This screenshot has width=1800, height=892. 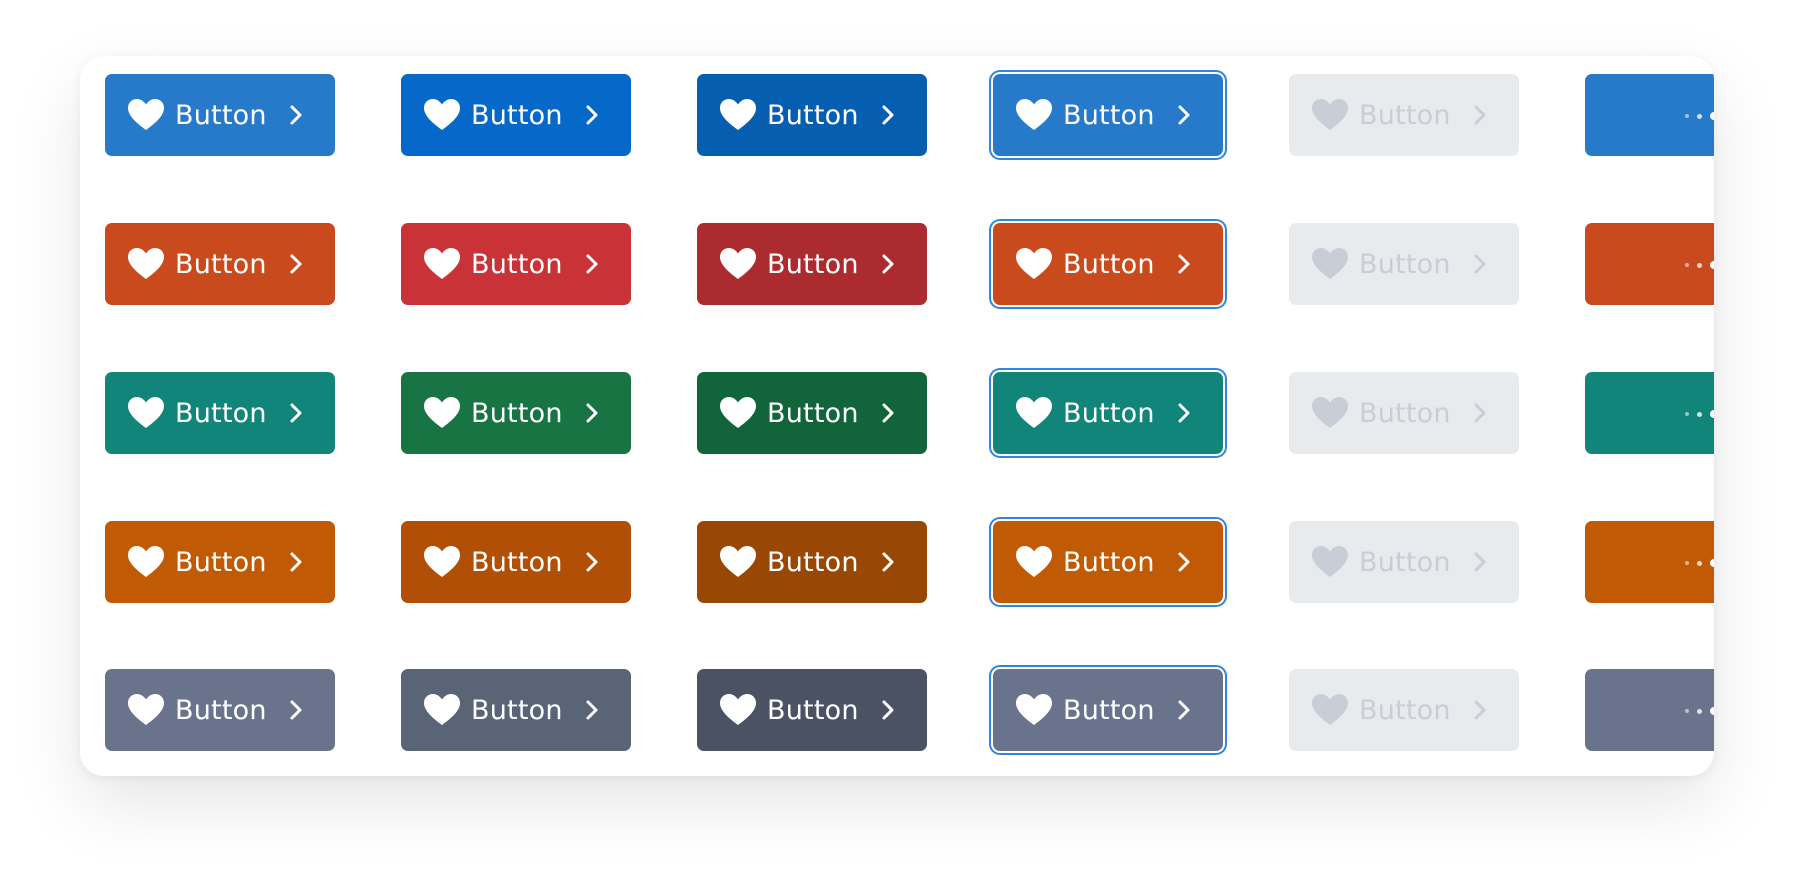 I want to click on teal-button-default: Button, so click(x=220, y=413).